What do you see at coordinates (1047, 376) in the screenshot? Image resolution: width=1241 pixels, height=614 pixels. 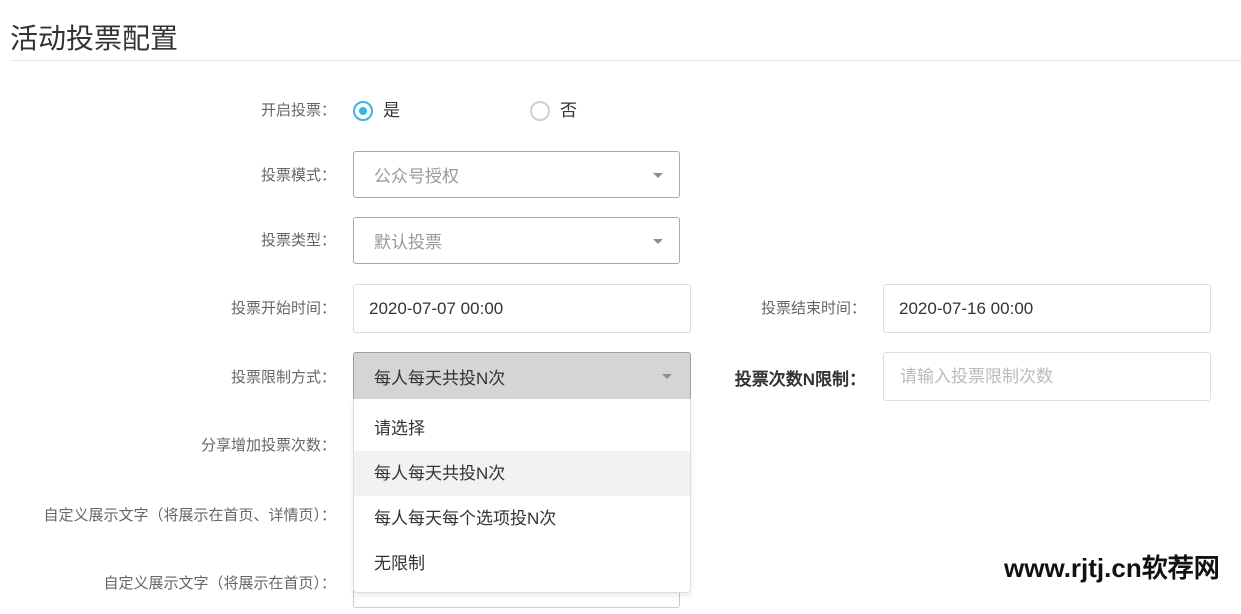 I see `limit-count-input` at bounding box center [1047, 376].